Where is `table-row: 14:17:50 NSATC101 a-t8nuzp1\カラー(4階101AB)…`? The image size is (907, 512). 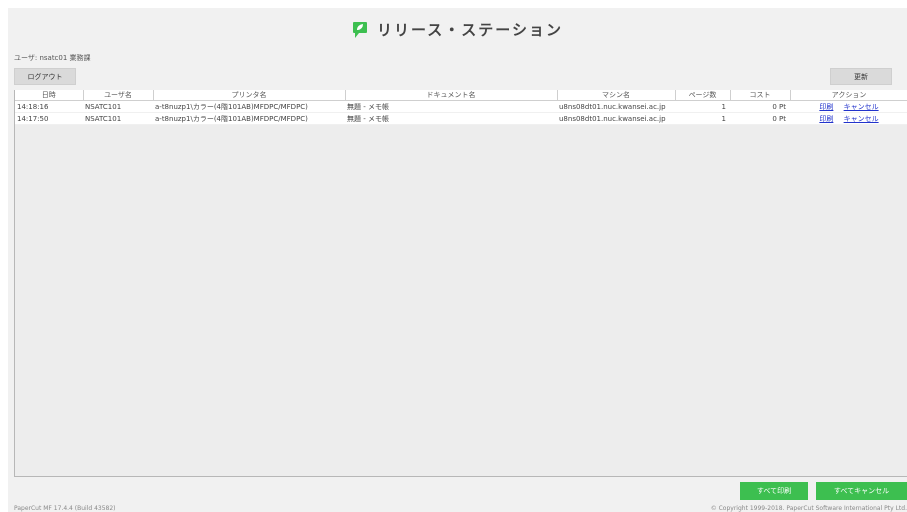 table-row: 14:17:50 NSATC101 a-t8nuzp1\カラー(4階101AB)… is located at coordinates (461, 118).